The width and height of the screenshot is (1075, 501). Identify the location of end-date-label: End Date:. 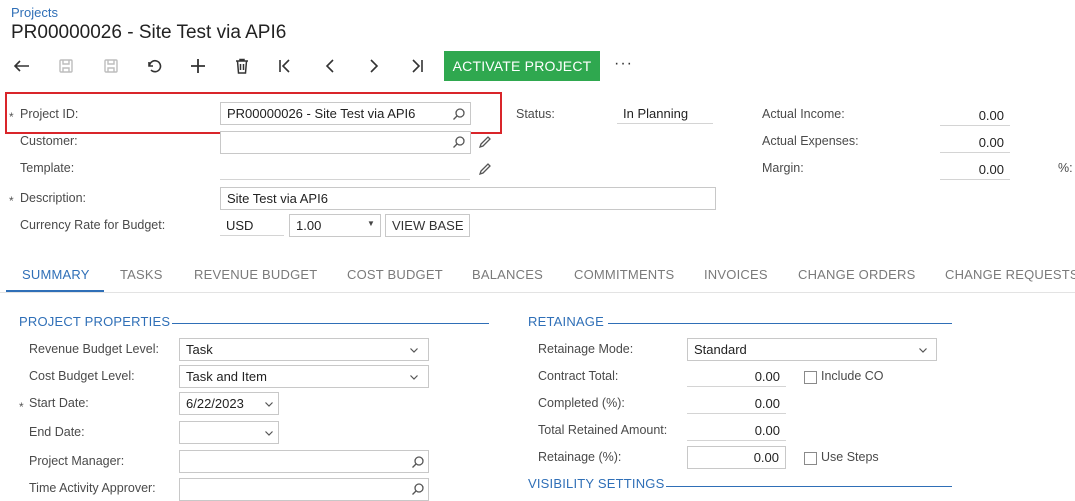
(57, 432).